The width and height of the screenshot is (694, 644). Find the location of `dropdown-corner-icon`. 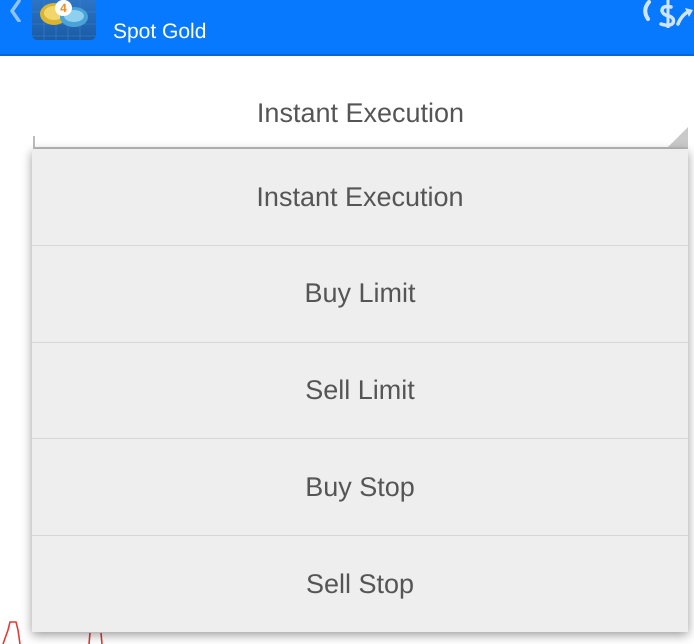

dropdown-corner-icon is located at coordinates (678, 137).